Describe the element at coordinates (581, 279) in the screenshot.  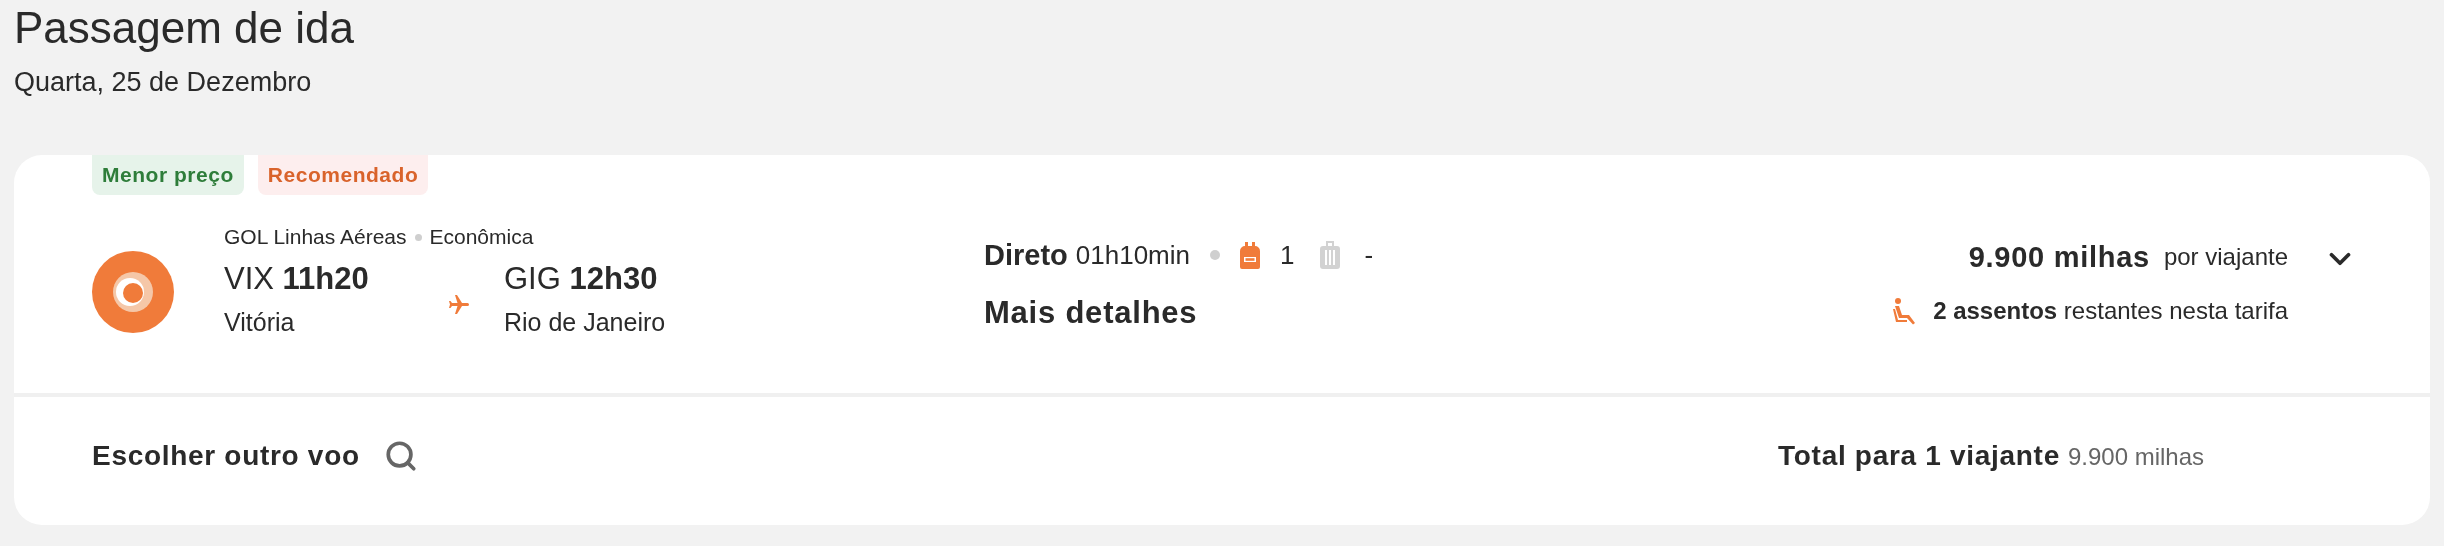
I see `arrival-time: GIG 12h30` at that location.